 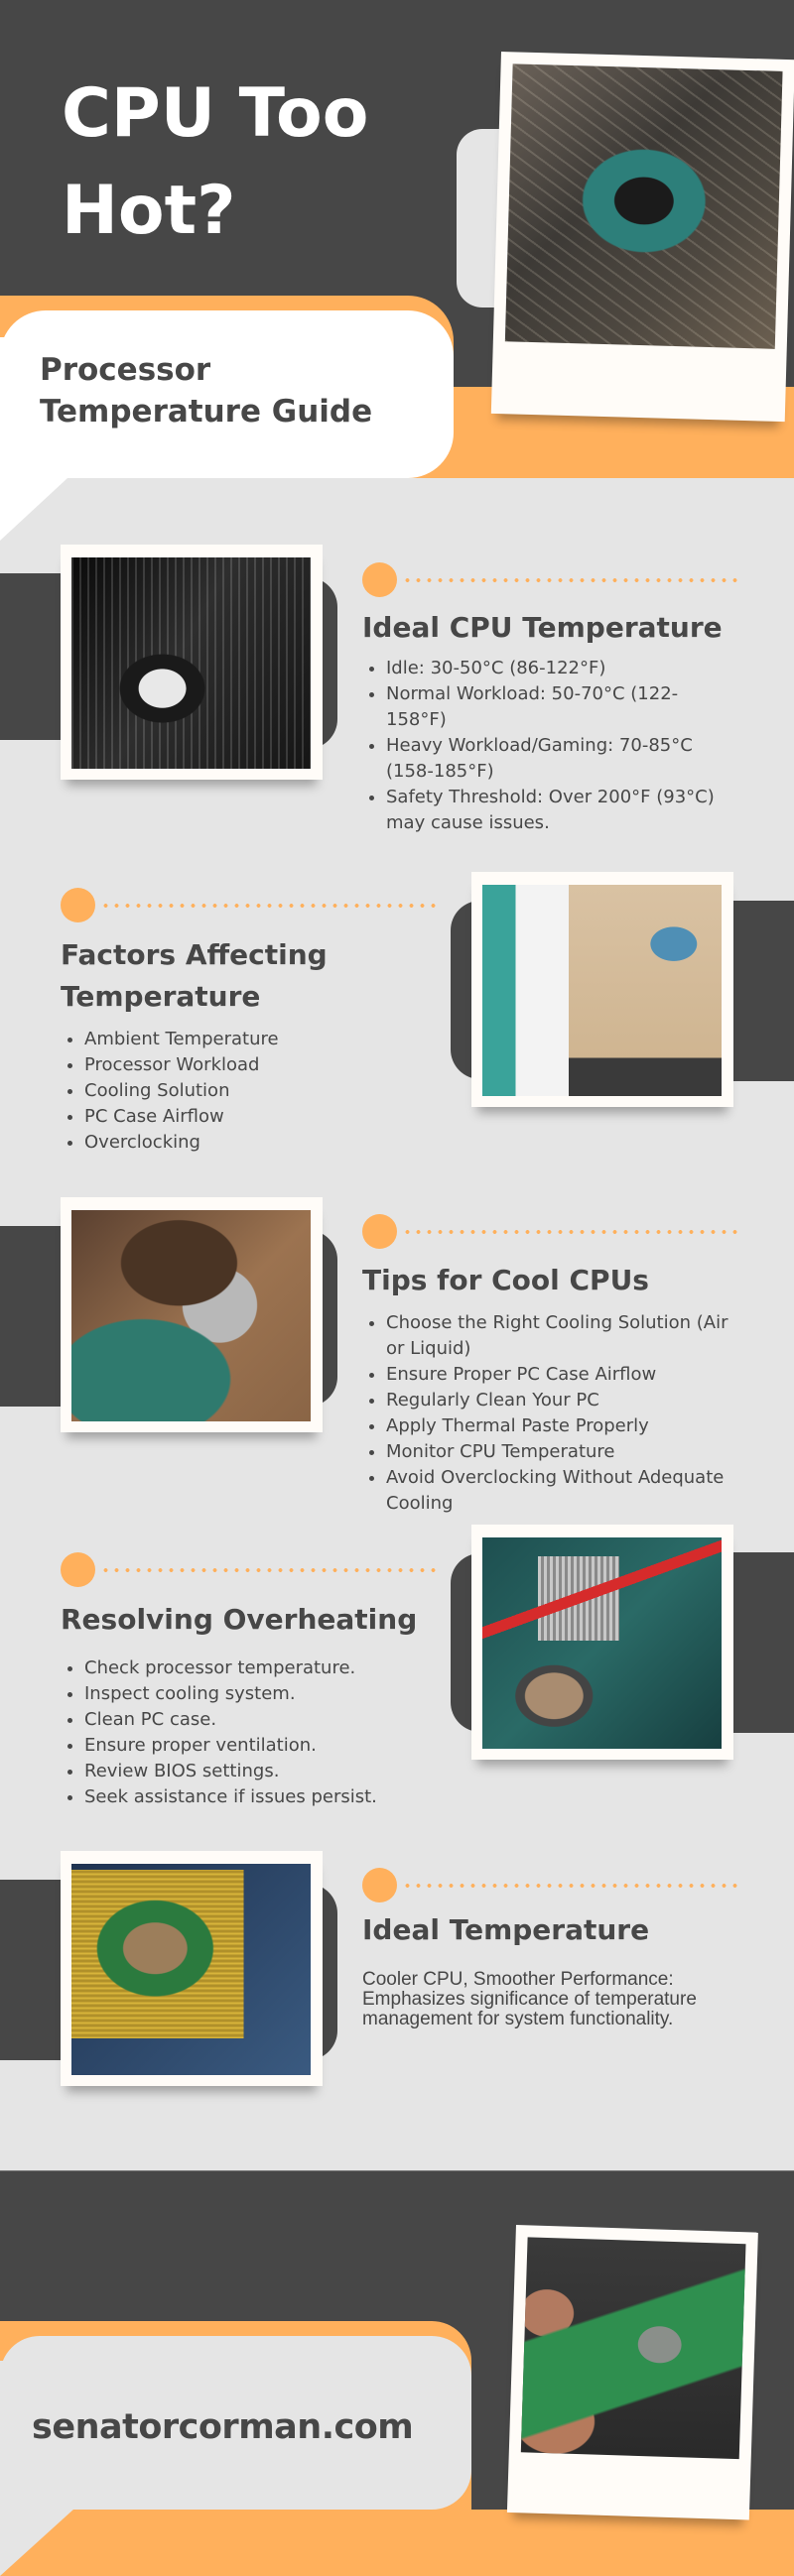 What do you see at coordinates (505, 1280) in the screenshot?
I see `section-3-heading: Tips for Cool CPUs` at bounding box center [505, 1280].